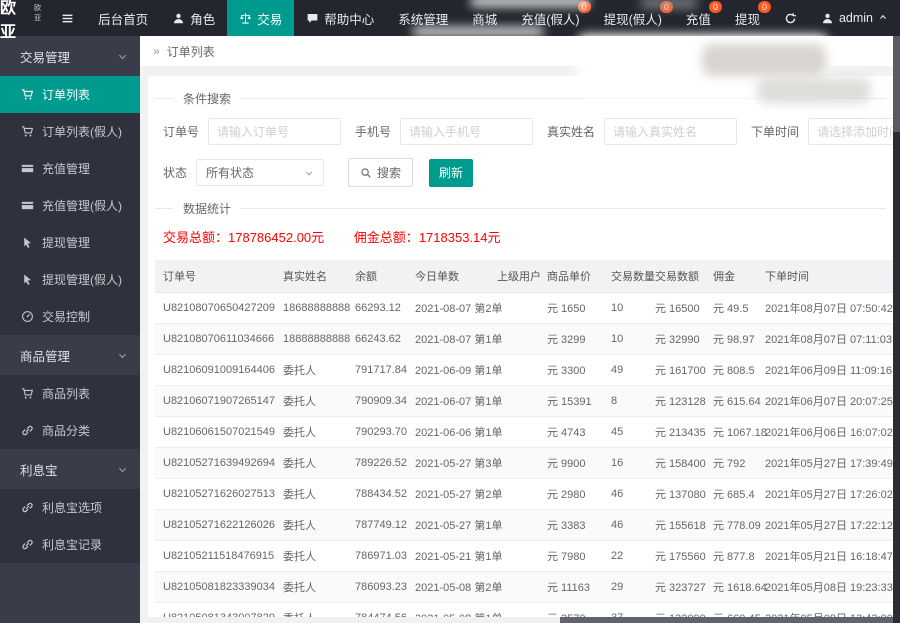 The width and height of the screenshot is (900, 623). Describe the element at coordinates (454, 401) in the screenshot. I see `table-cell: 2021-06-07 第1单` at that location.